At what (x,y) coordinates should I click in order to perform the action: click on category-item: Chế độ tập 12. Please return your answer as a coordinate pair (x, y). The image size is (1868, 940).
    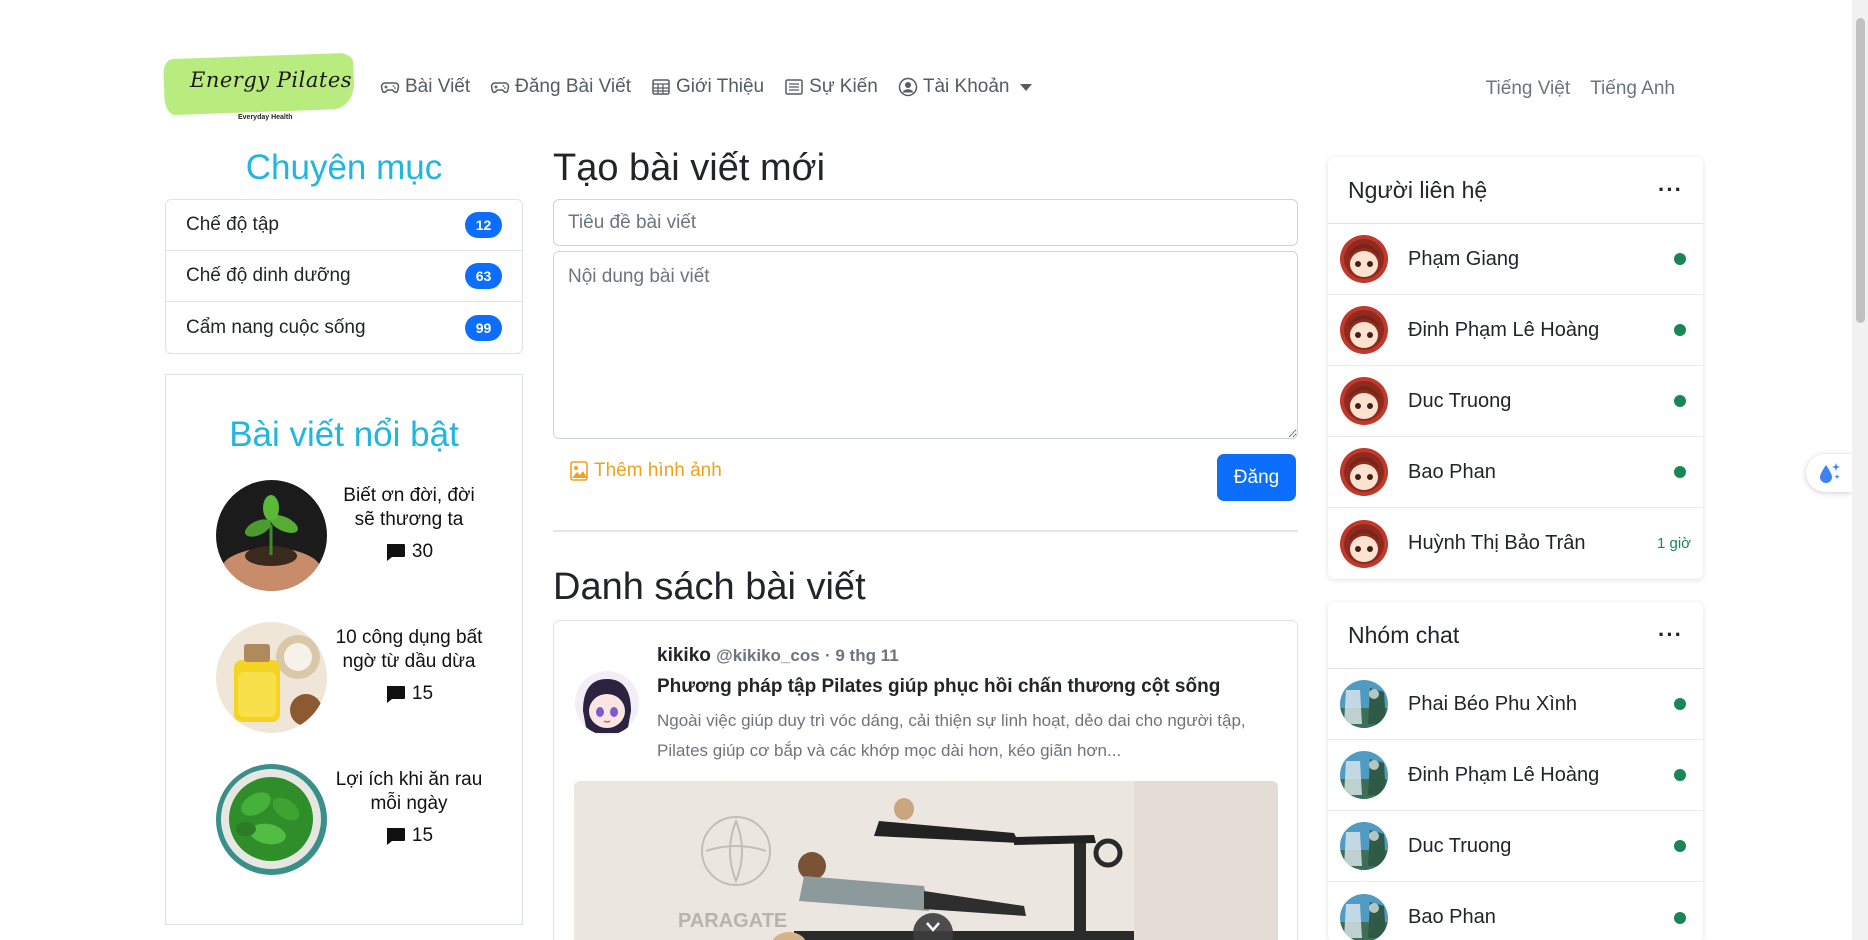
    Looking at the image, I should click on (344, 225).